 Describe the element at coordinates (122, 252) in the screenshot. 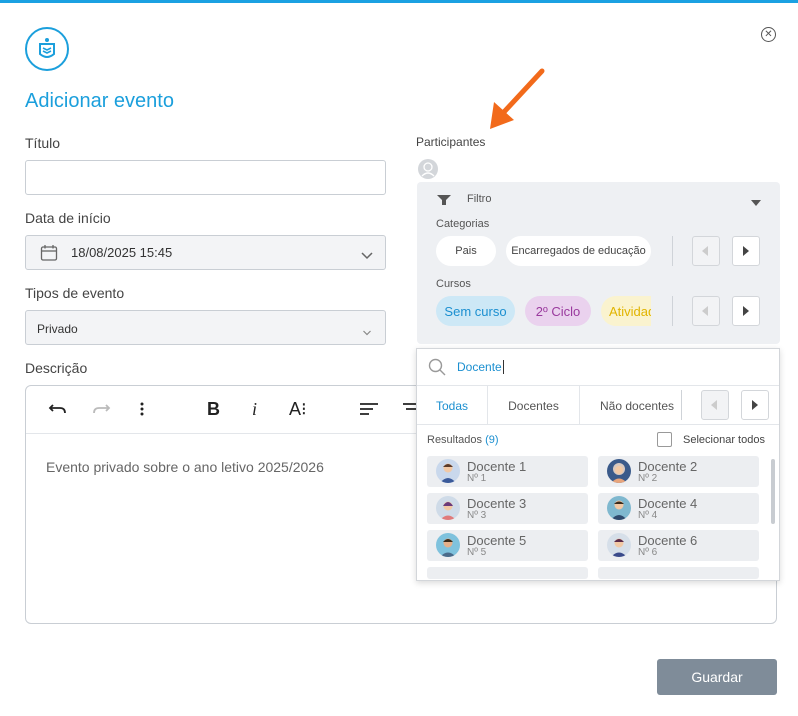

I see `data-inicio-value: 18/08/2025 15:45` at that location.